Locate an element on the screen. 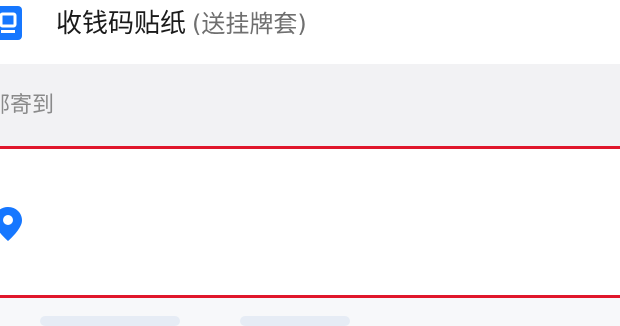  document-icon is located at coordinates (11, 23).